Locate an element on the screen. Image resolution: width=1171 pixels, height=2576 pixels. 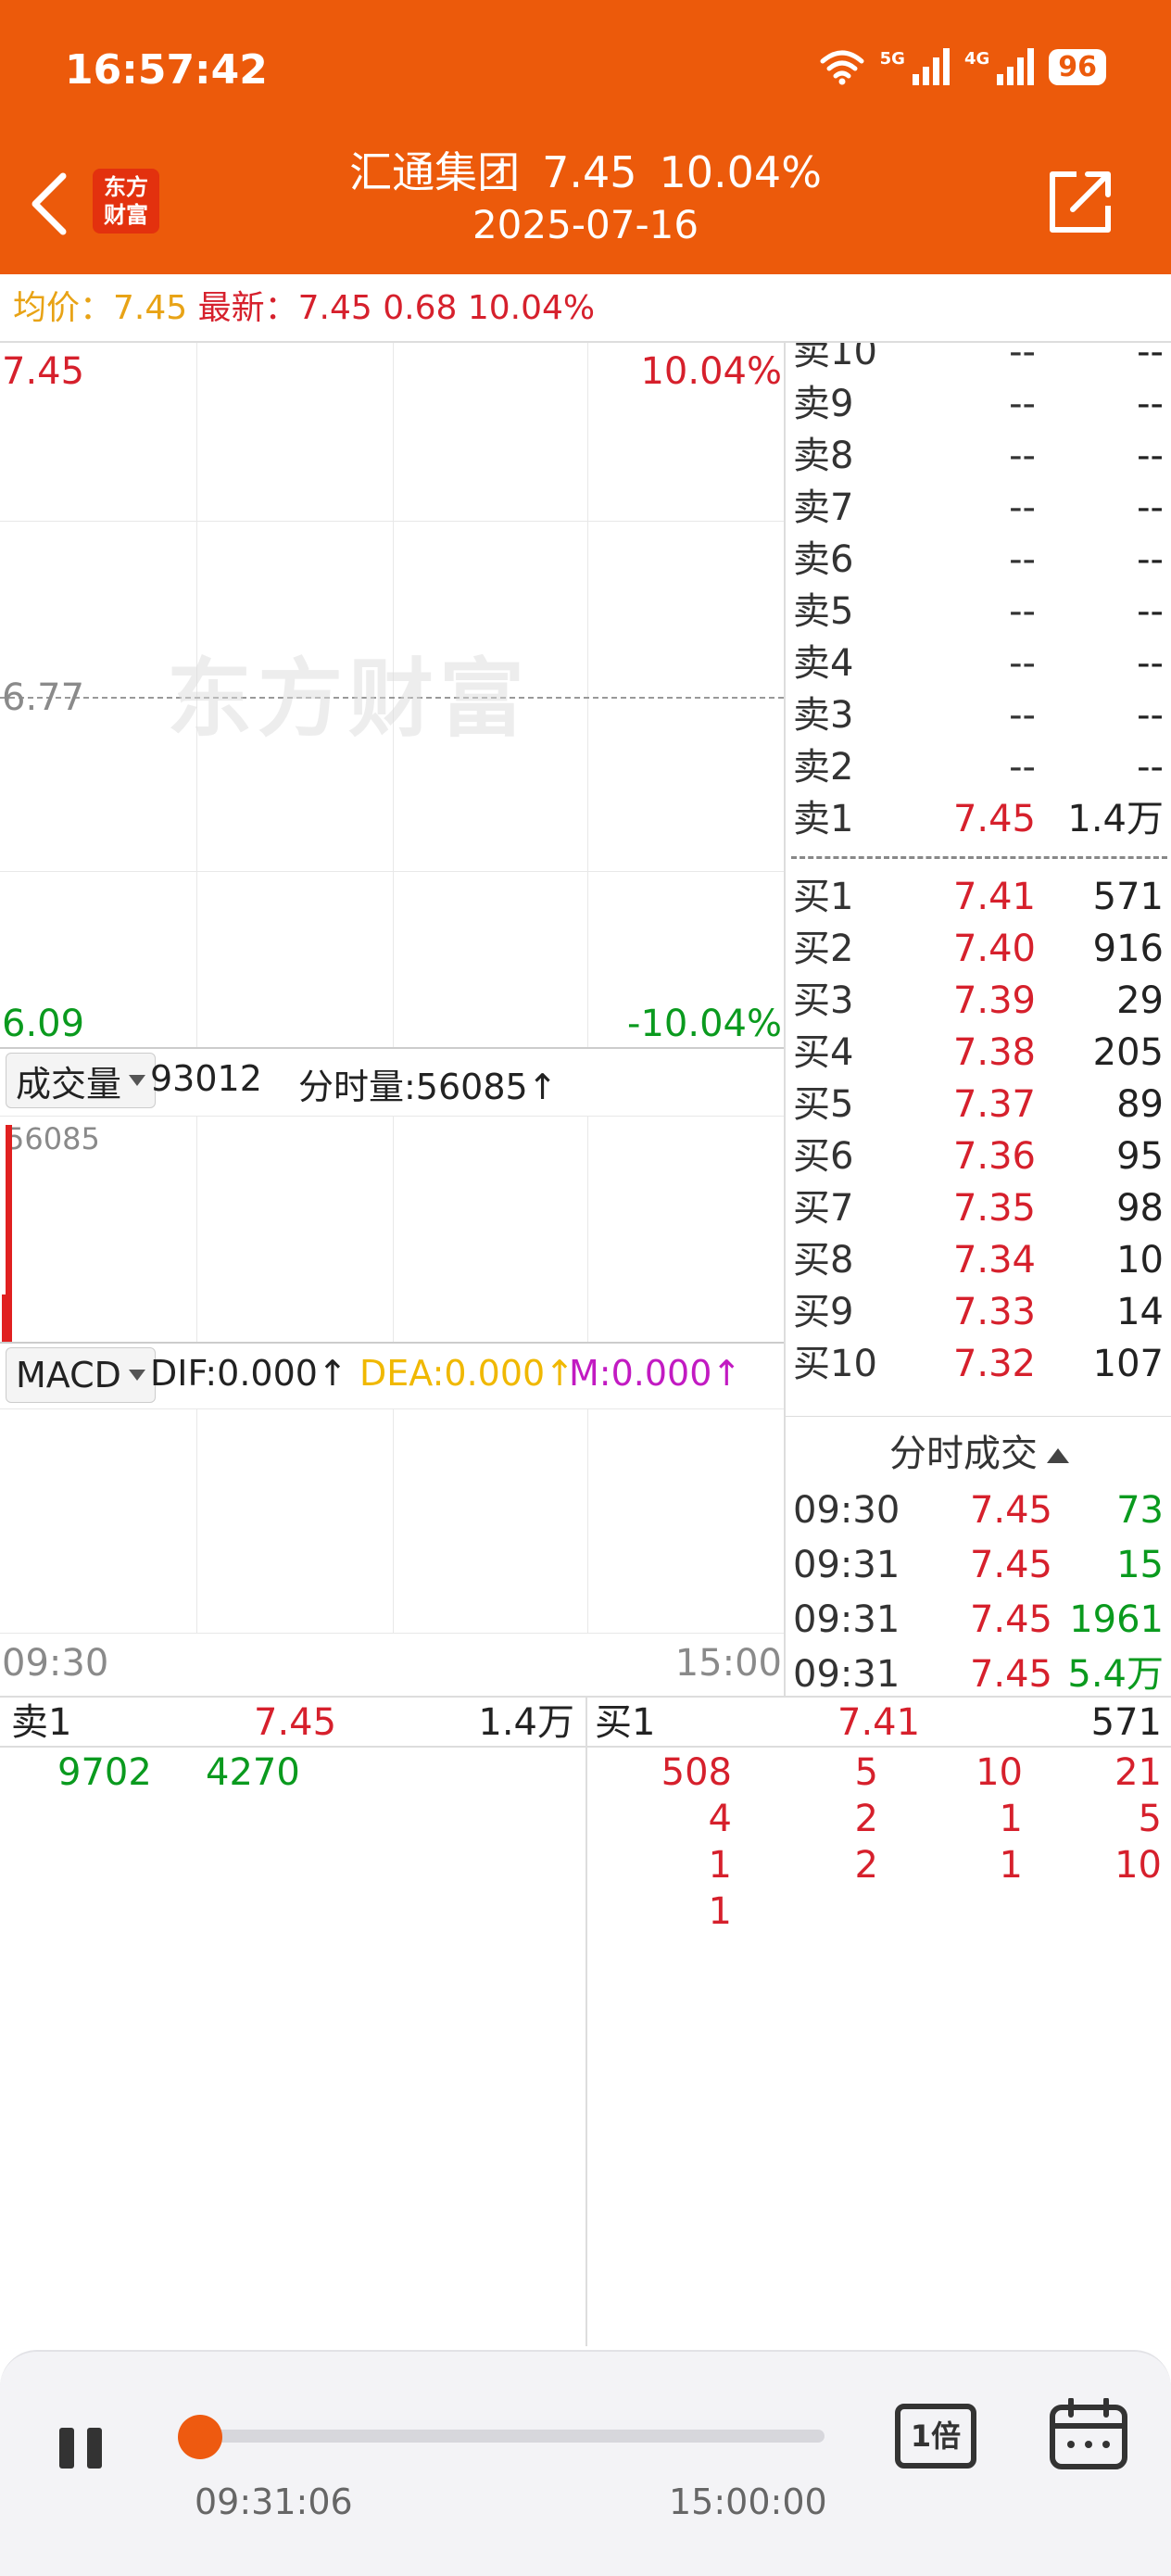
order-book-row: 卖2 -- -- is located at coordinates (979, 767).